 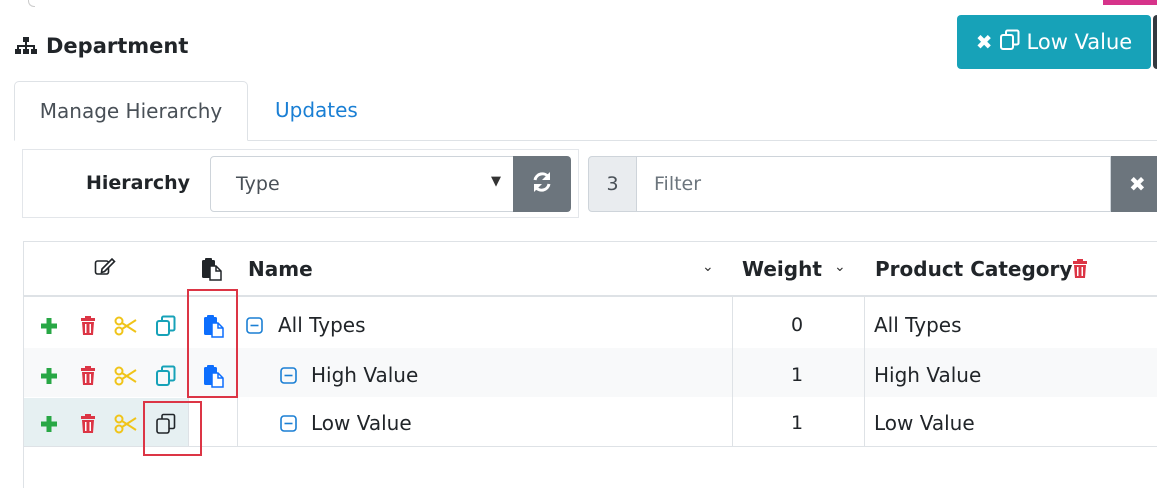 What do you see at coordinates (874, 184) in the screenshot?
I see `filter-input` at bounding box center [874, 184].